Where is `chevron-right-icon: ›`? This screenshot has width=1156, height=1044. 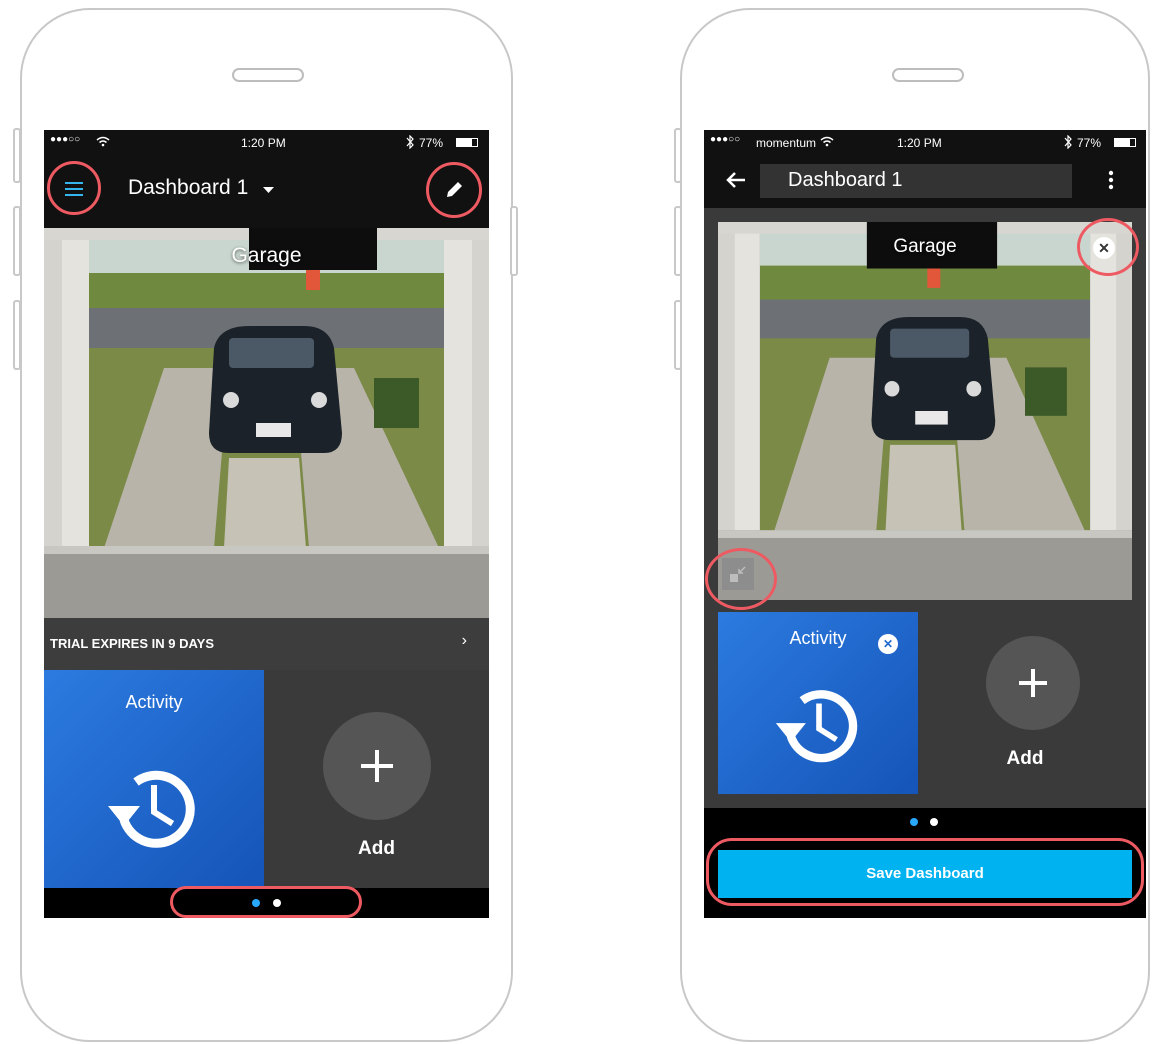 chevron-right-icon: › is located at coordinates (464, 640).